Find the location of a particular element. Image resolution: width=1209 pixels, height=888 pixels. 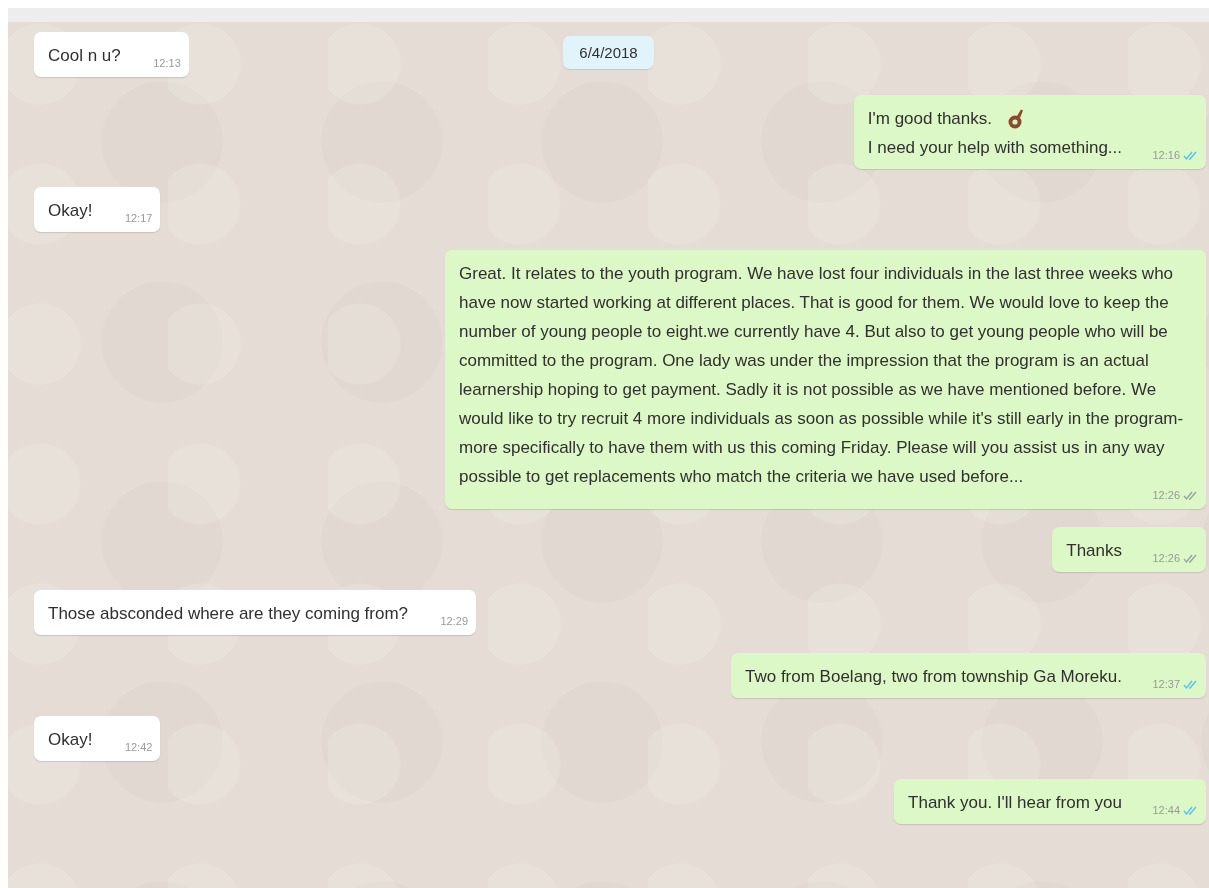

message-time: 12:37 is located at coordinates (1166, 684).